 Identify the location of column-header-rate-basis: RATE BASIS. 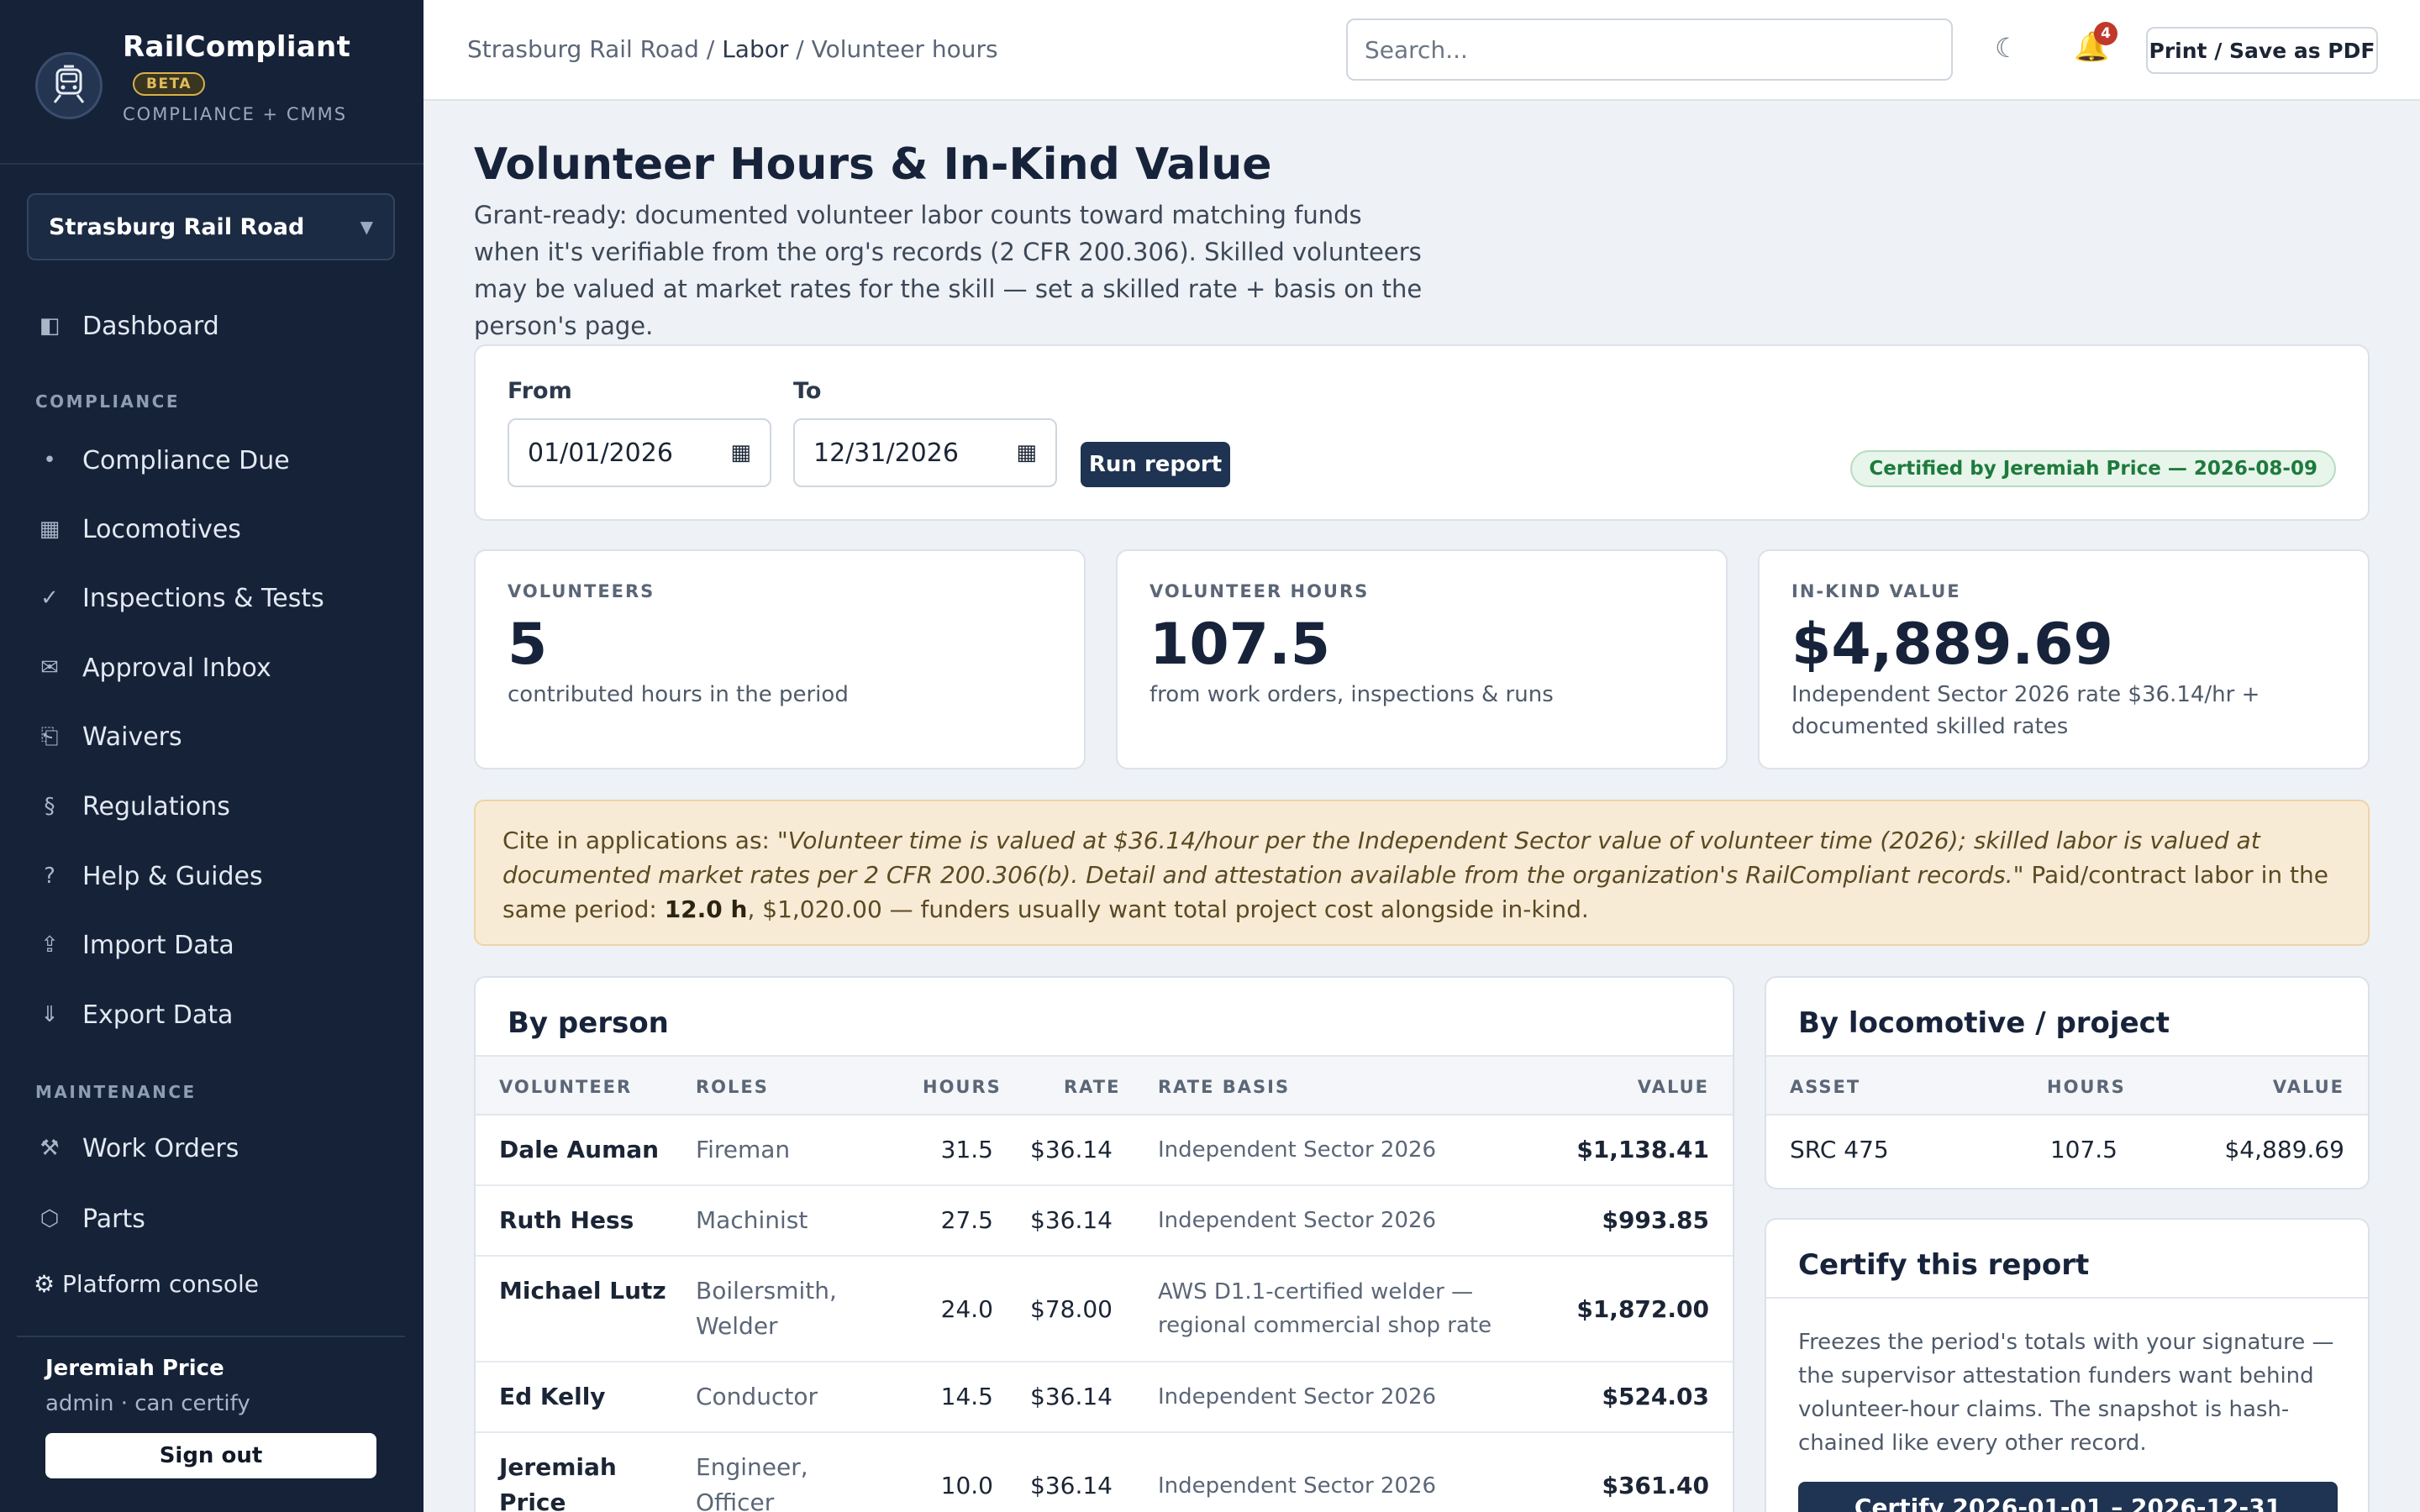
(1224, 1087).